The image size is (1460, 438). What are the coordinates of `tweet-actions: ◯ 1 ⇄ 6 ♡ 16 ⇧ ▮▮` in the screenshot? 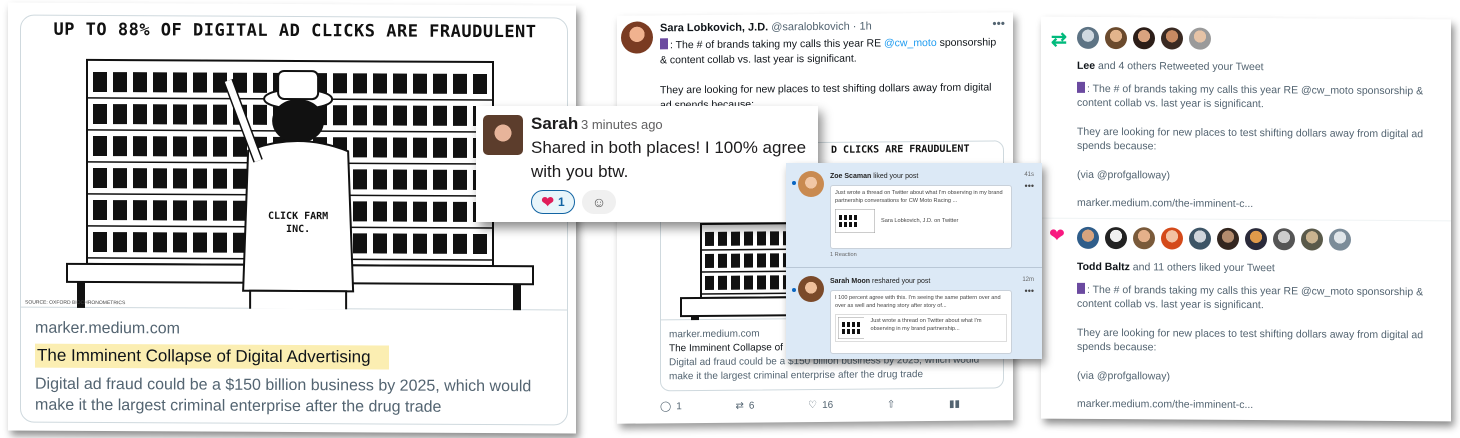 It's located at (810, 406).